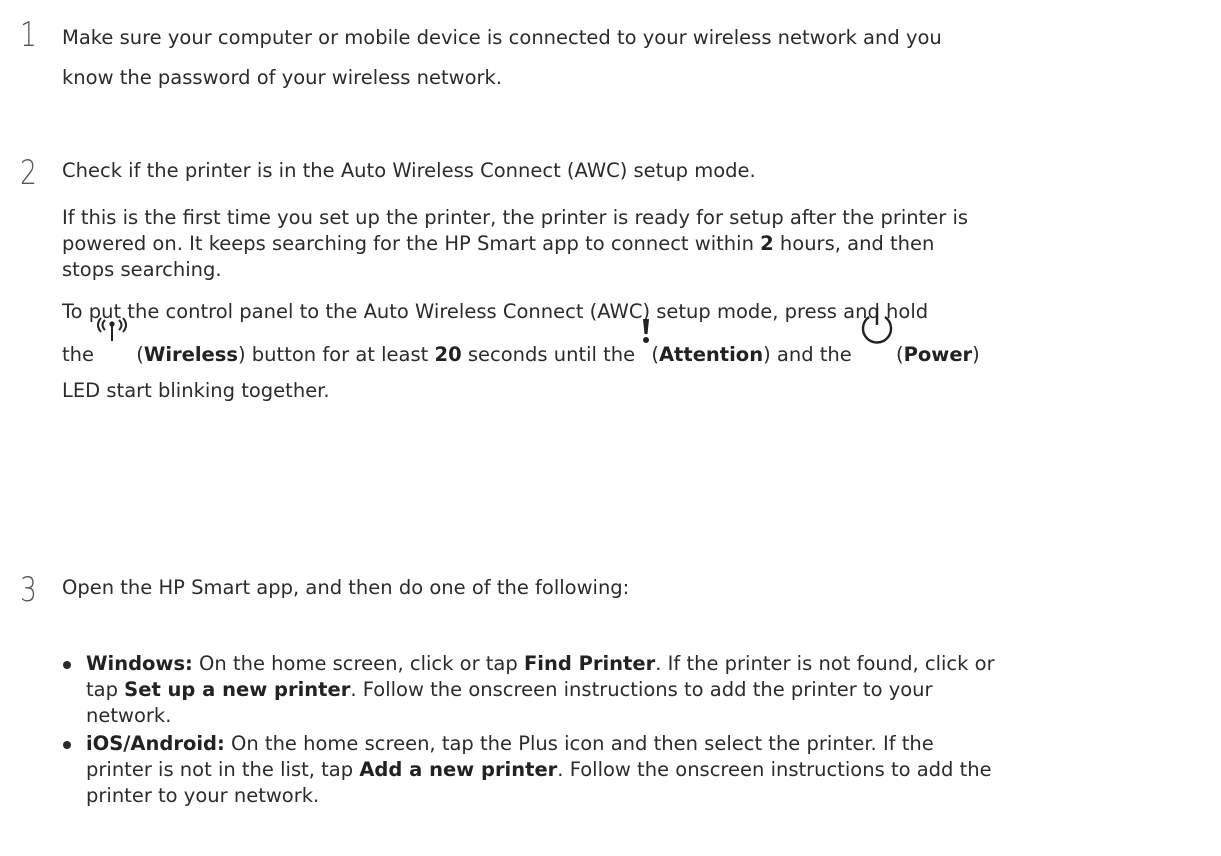 This screenshot has height=856, width=1221. Describe the element at coordinates (458, 769) in the screenshot. I see `add-printer-label: Add a new printer` at that location.